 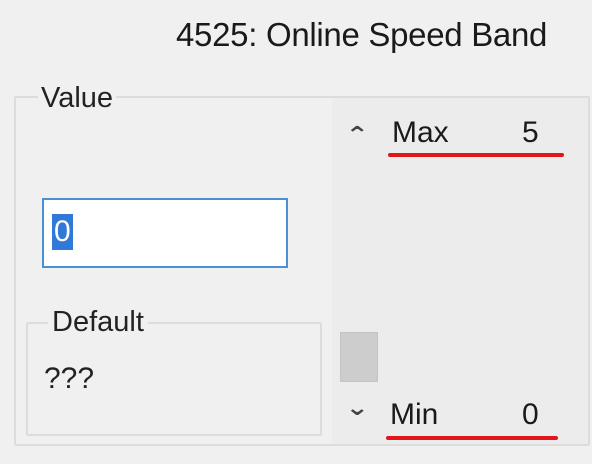 What do you see at coordinates (476, 155) in the screenshot?
I see `max-underline-annotation` at bounding box center [476, 155].